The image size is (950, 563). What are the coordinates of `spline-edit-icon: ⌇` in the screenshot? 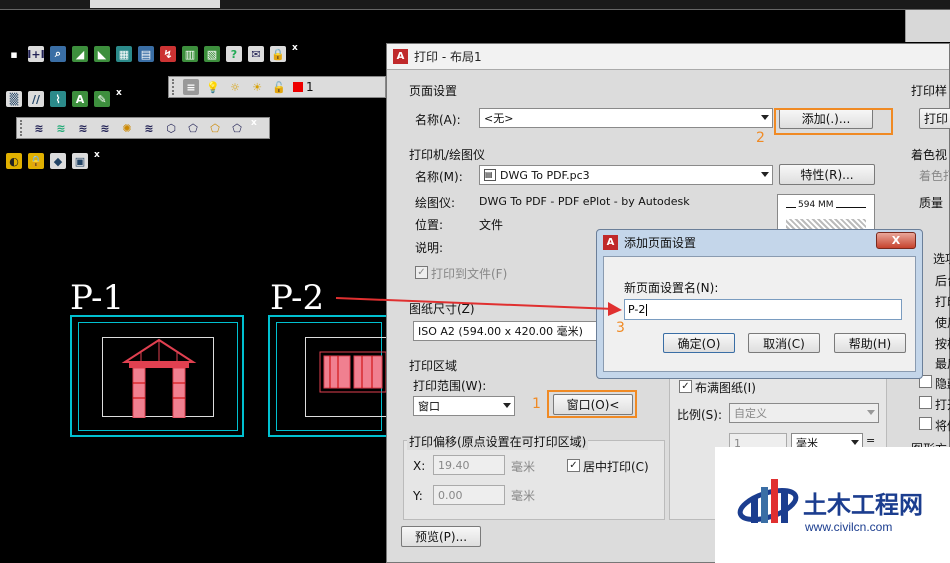 It's located at (58, 99).